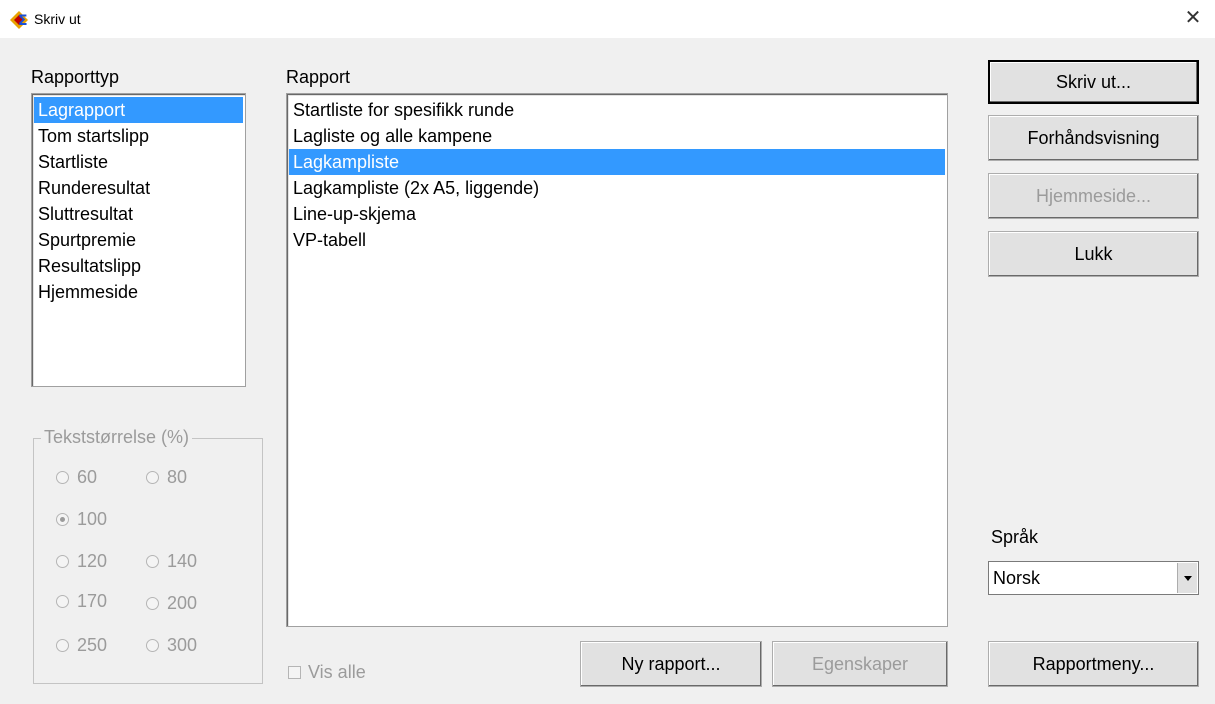 This screenshot has height=704, width=1215. I want to click on chevron-down-icon, so click(1187, 578).